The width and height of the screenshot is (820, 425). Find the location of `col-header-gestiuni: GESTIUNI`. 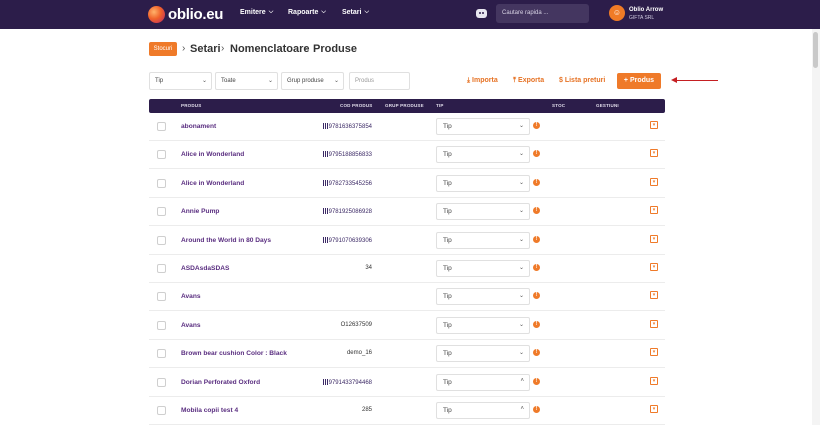

col-header-gestiuni: GESTIUNI is located at coordinates (607, 105).